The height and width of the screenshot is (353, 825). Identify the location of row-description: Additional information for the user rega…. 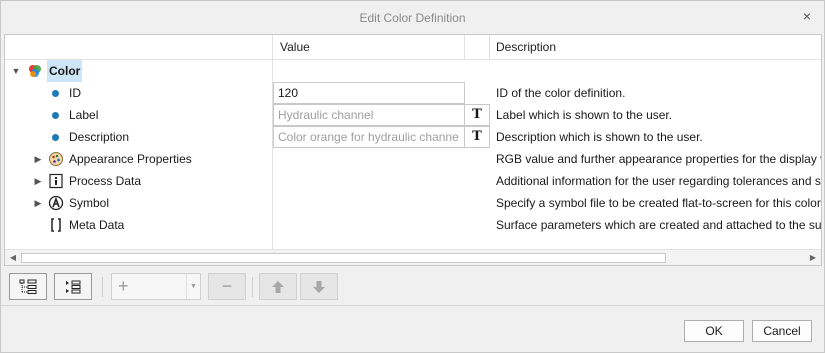
(658, 181).